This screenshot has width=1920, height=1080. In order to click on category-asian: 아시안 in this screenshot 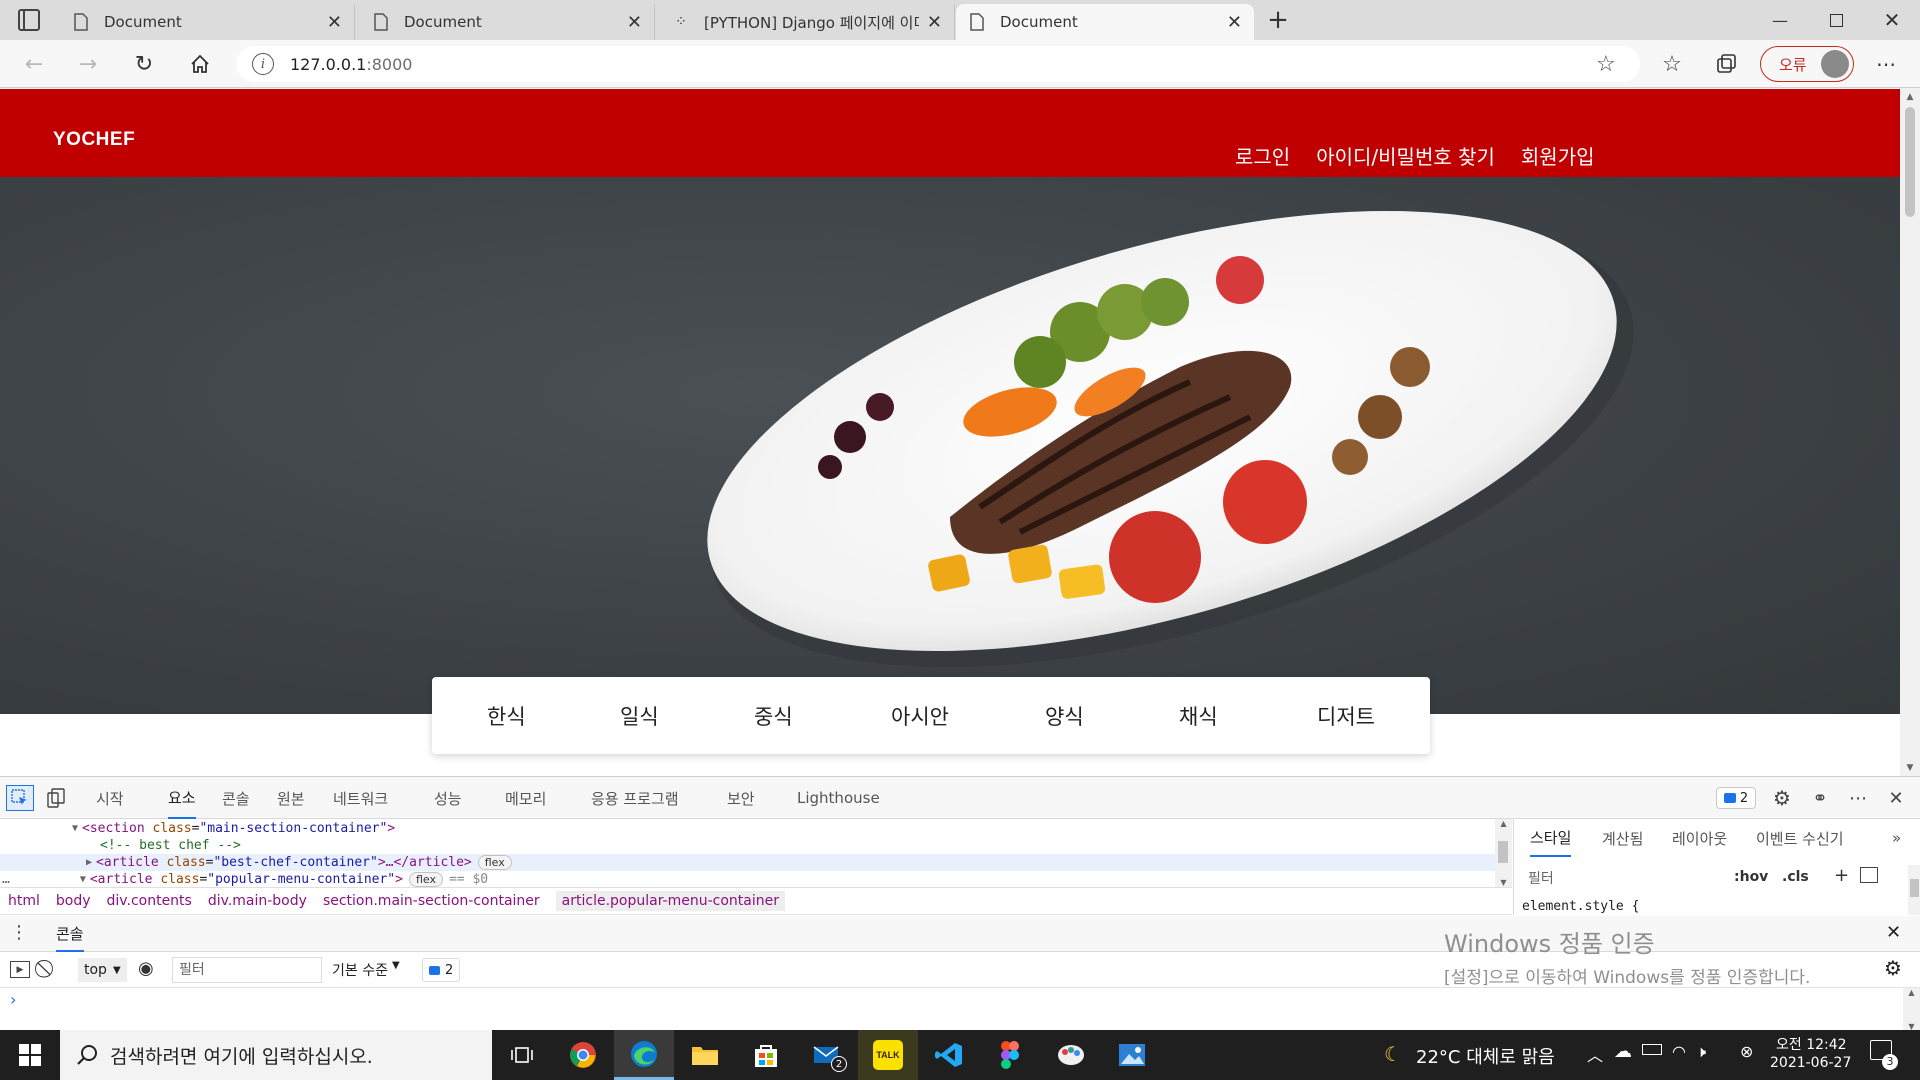, I will do `click(920, 716)`.